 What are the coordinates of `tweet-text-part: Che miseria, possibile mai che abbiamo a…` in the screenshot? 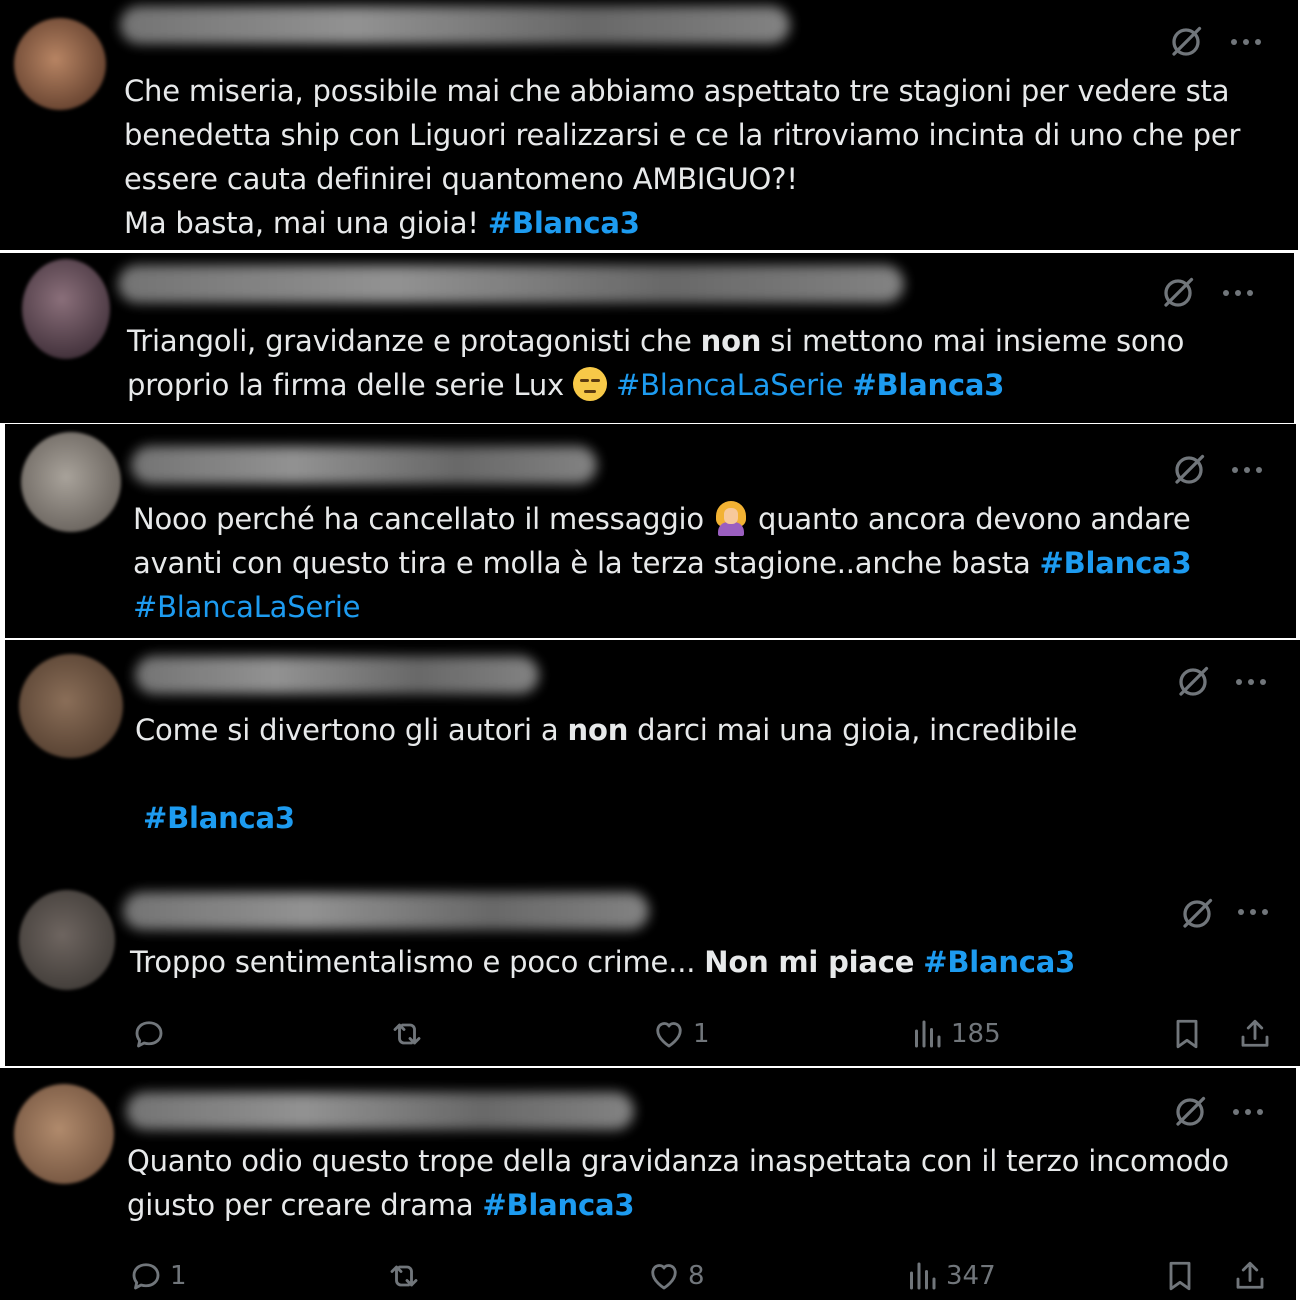 It's located at (682, 135).